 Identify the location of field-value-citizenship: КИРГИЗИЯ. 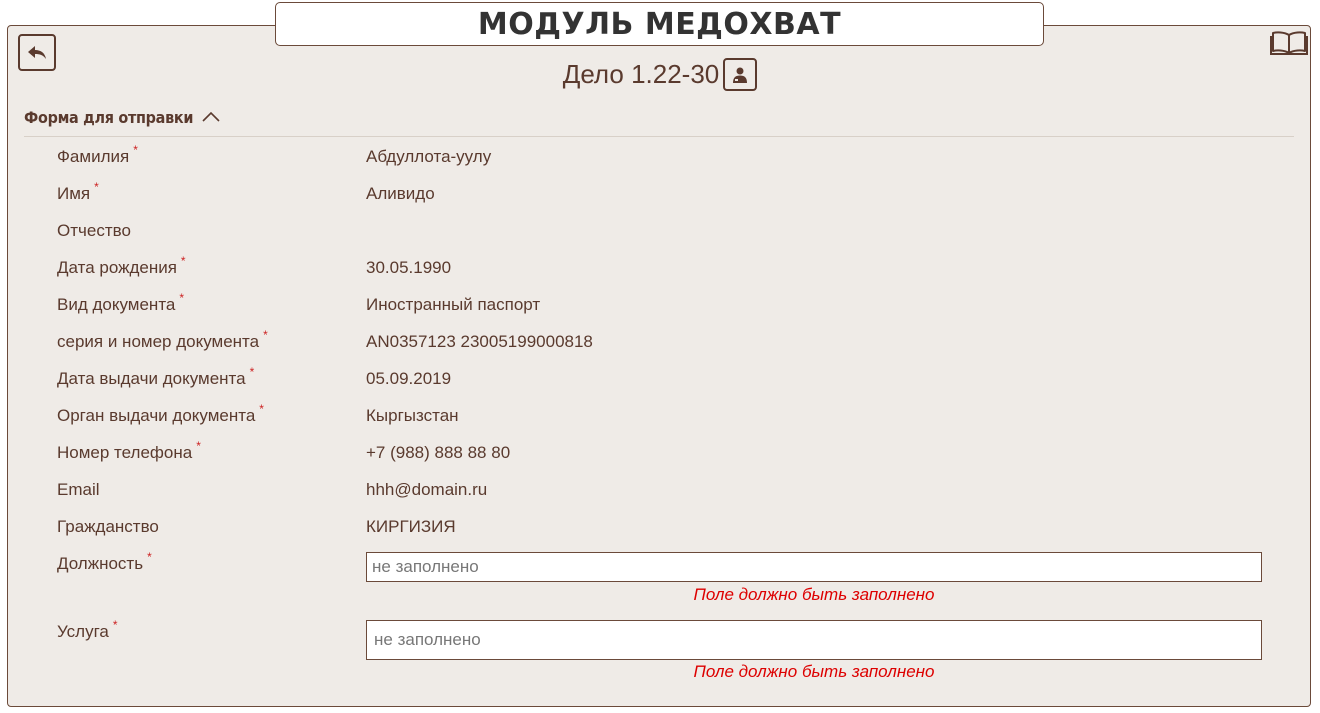
(411, 526).